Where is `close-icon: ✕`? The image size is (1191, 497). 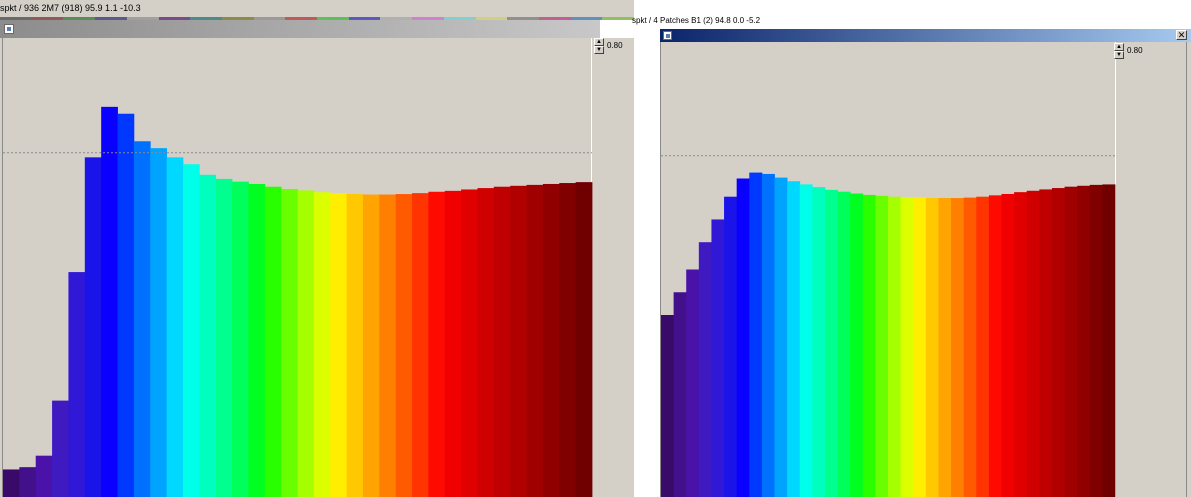 close-icon: ✕ is located at coordinates (1181, 35).